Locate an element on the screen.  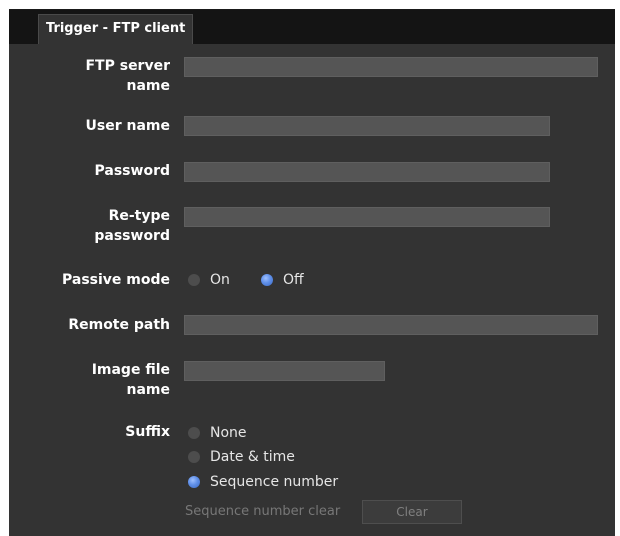
ftp-server-name-input is located at coordinates (391, 67).